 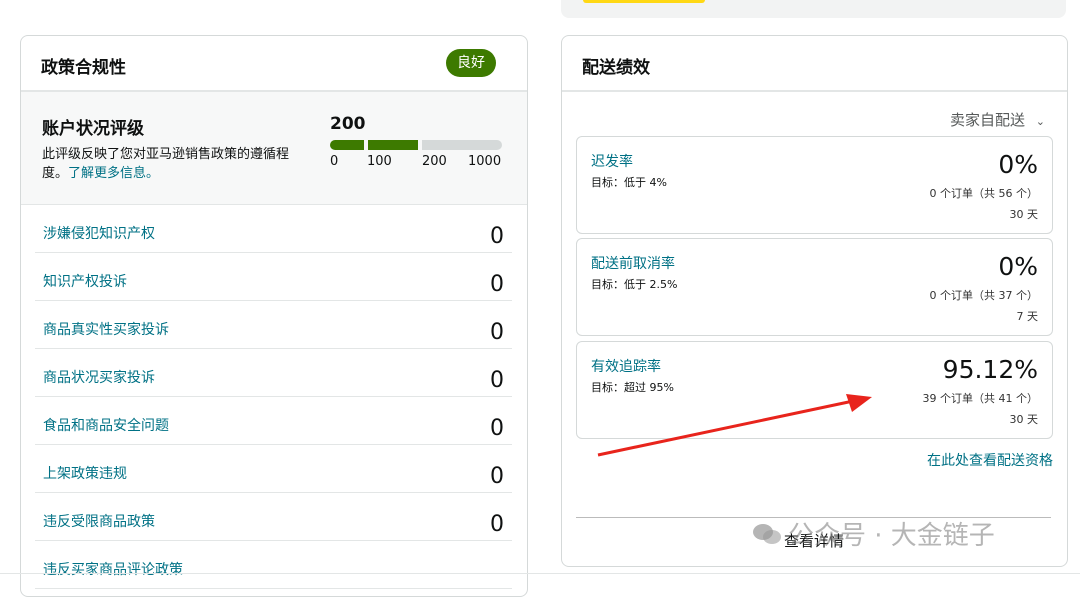 What do you see at coordinates (859, 403) in the screenshot?
I see `arrow-head` at bounding box center [859, 403].